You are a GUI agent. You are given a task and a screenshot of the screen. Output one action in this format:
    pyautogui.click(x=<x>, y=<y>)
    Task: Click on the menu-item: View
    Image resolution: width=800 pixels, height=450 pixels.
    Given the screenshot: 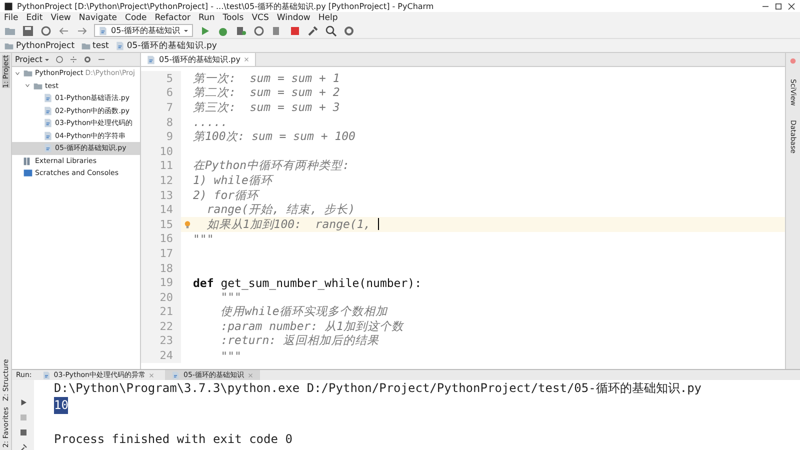 What is the action you would take?
    pyautogui.click(x=60, y=17)
    